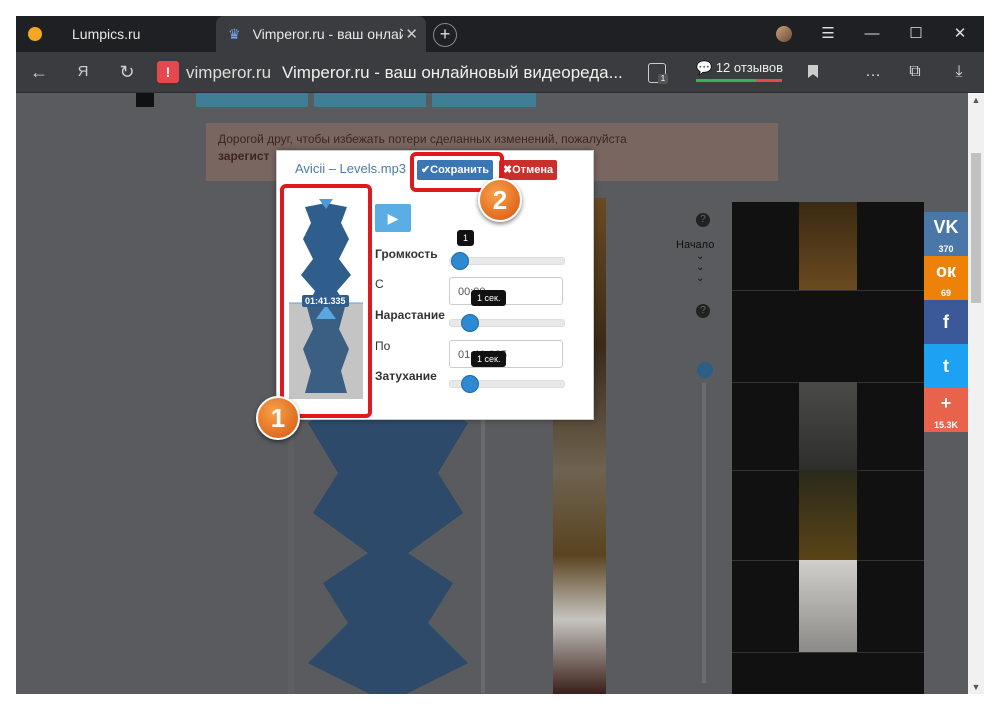 Image resolution: width=1000 pixels, height=710 pixels. Describe the element at coordinates (445, 35) in the screenshot. I see `new-tab-button: +` at that location.